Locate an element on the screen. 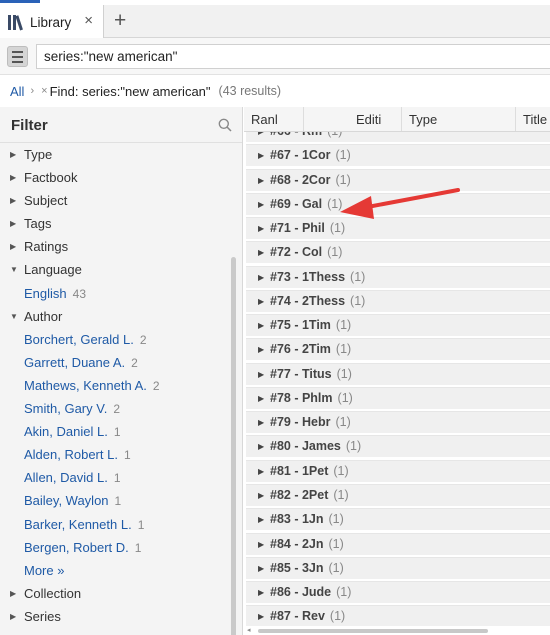  filter-value-item: Garrett, Duane A. 2 is located at coordinates (118, 362).